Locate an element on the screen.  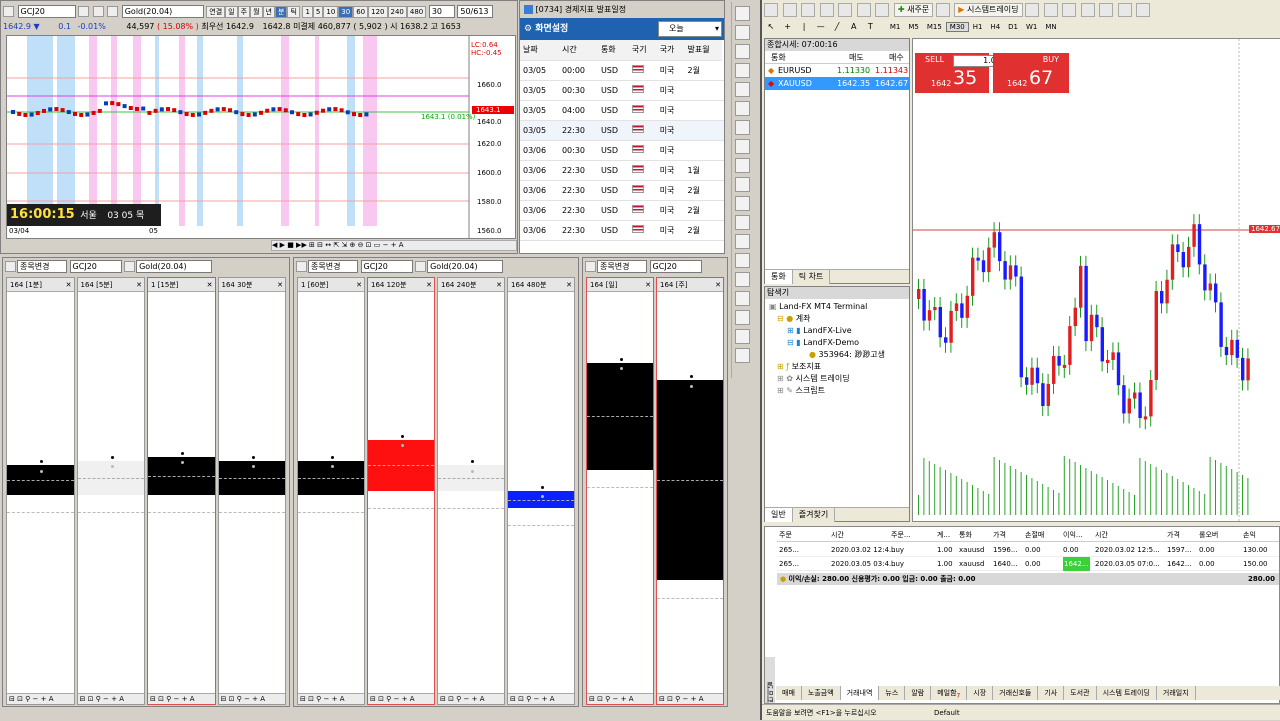
interval-480: 480 is located at coordinates (416, 11).